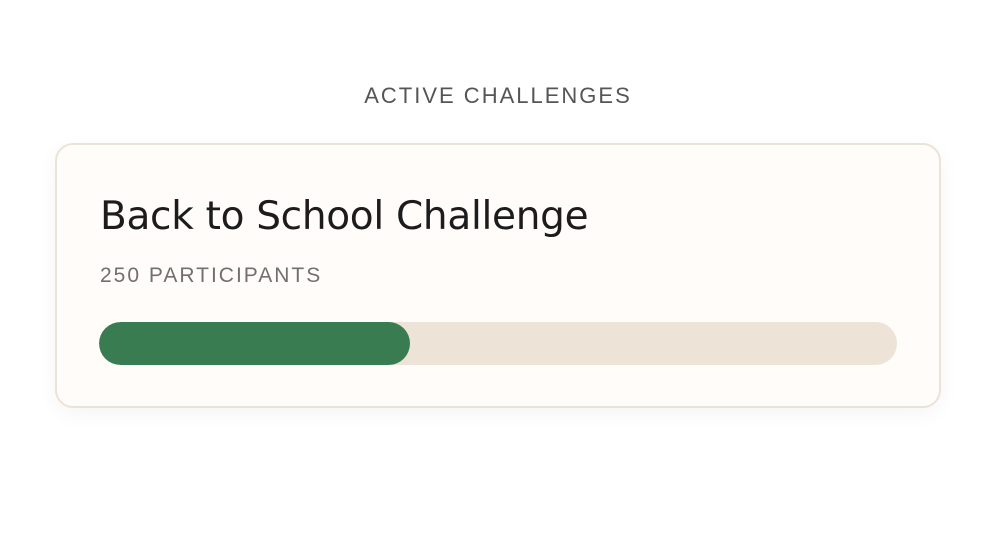 This screenshot has height=549, width=996. What do you see at coordinates (498, 343) in the screenshot?
I see `progress-bar` at bounding box center [498, 343].